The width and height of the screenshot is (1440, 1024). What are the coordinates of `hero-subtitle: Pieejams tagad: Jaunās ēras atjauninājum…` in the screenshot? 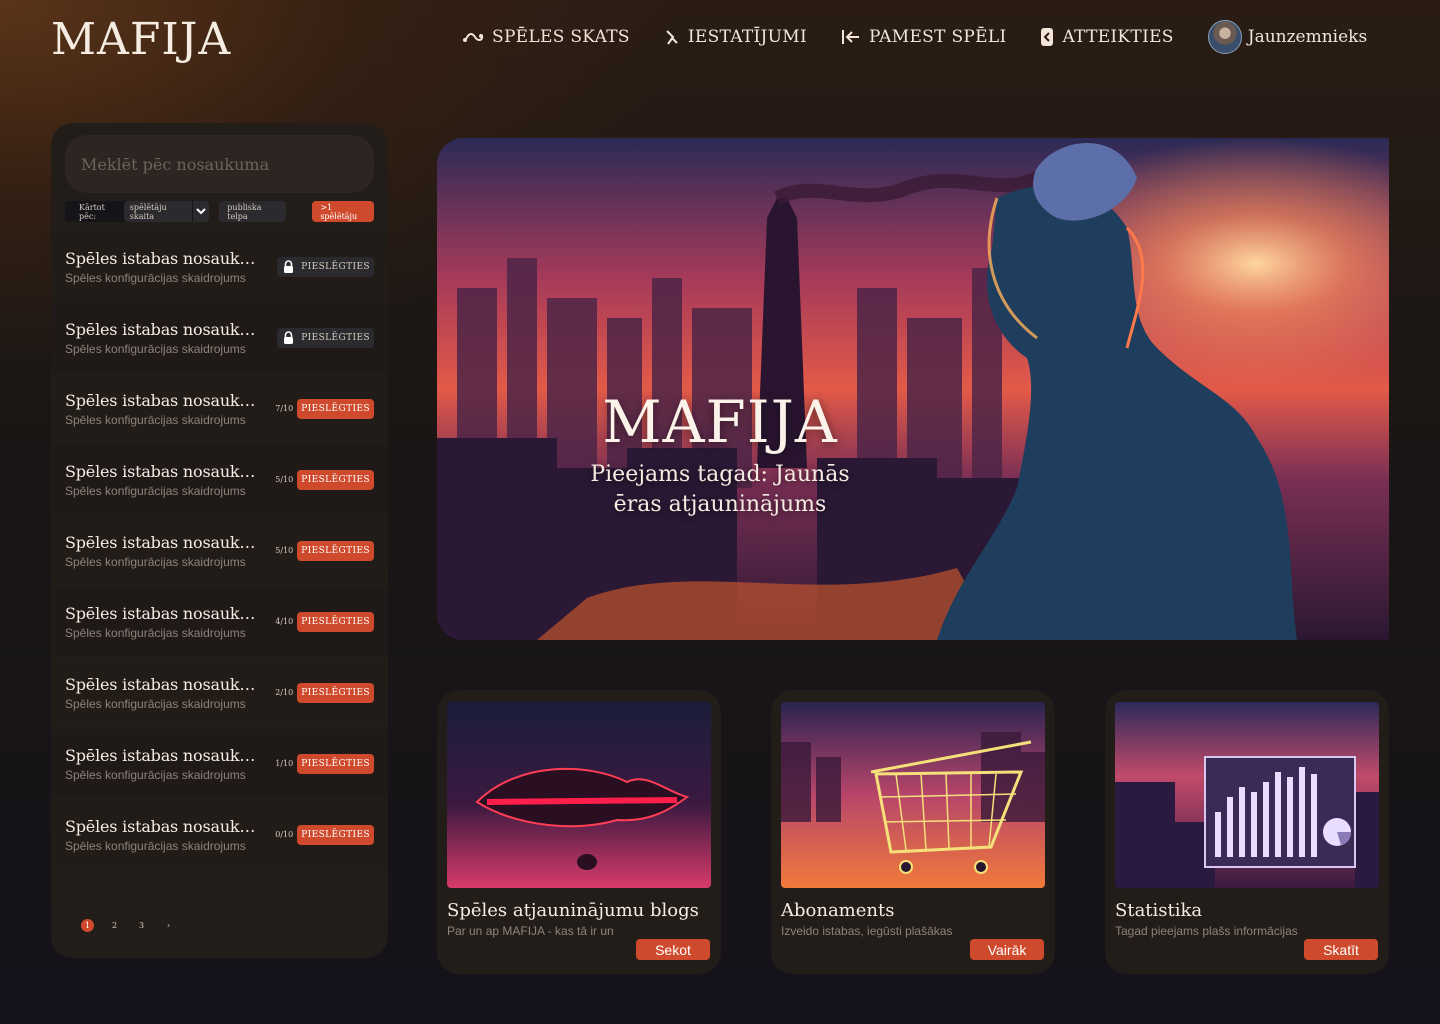 It's located at (720, 489).